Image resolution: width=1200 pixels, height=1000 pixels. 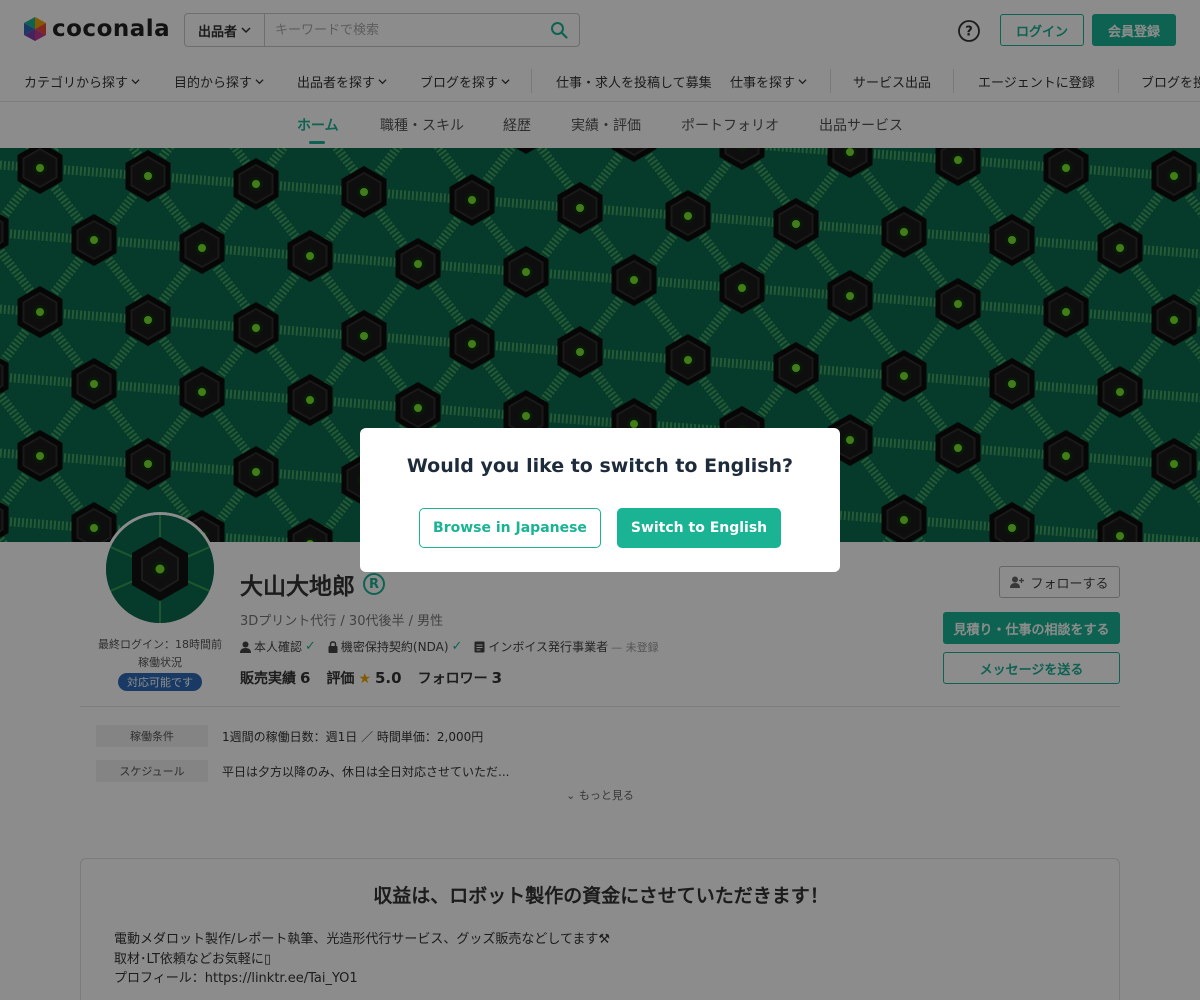 What do you see at coordinates (510, 528) in the screenshot?
I see `browse-japanese-button: Browse in Japanese` at bounding box center [510, 528].